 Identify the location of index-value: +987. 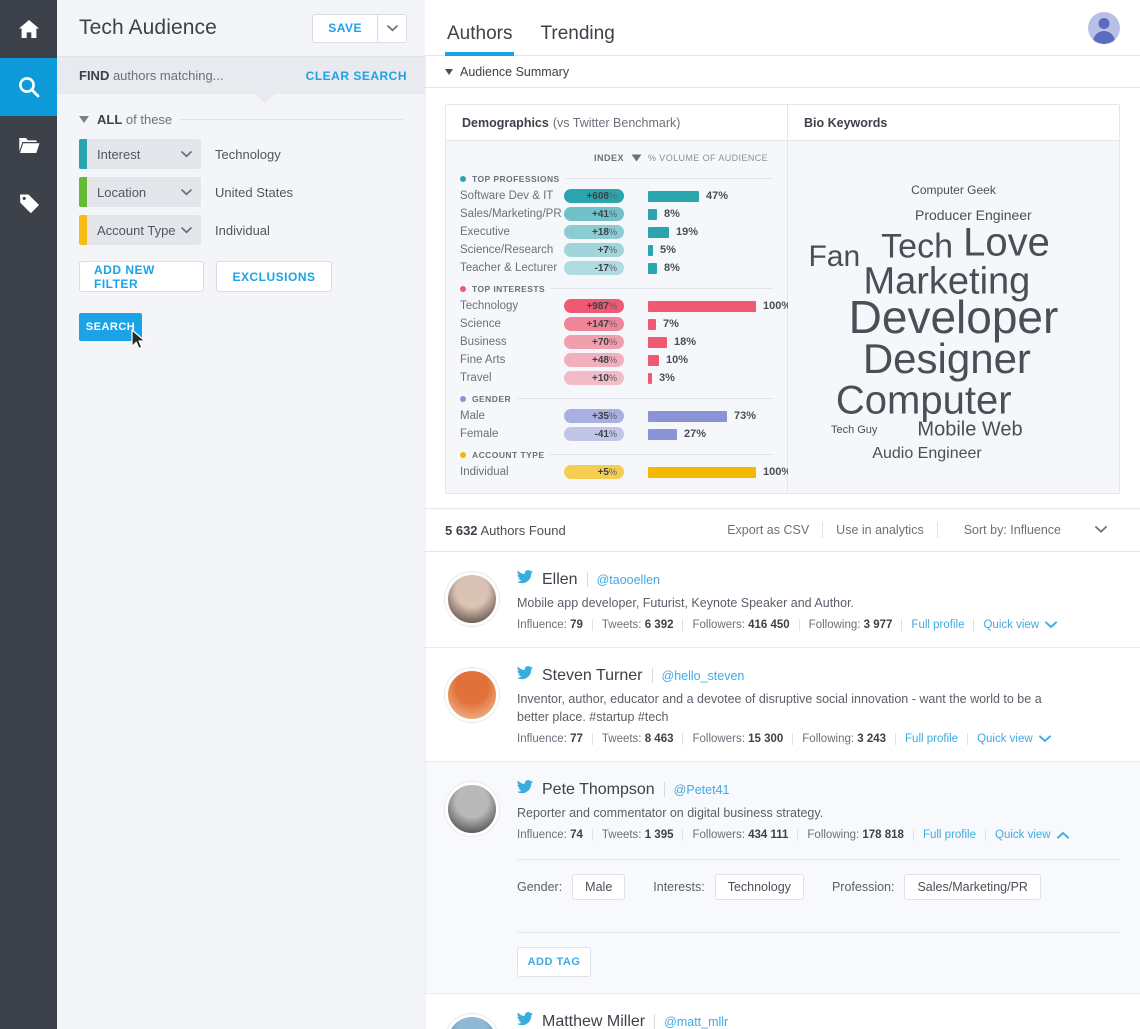
(597, 306).